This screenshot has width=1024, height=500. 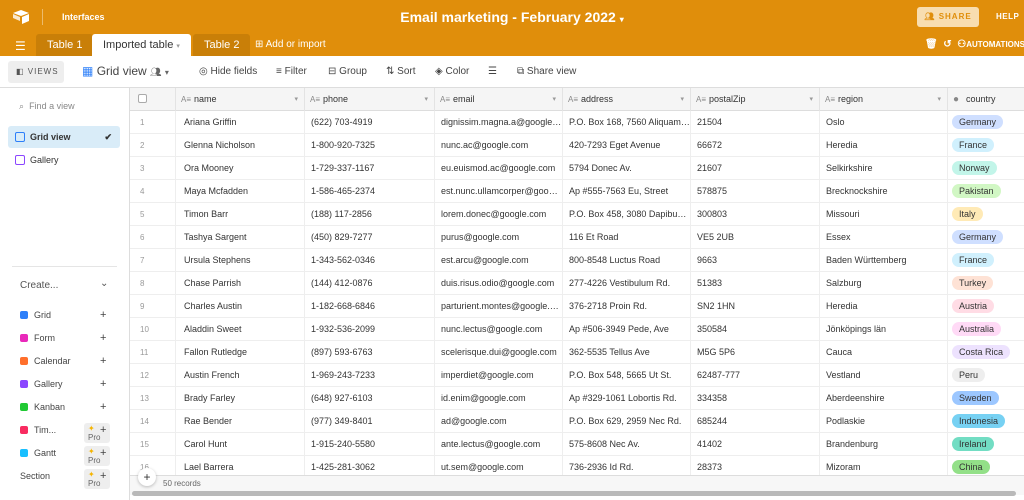 I want to click on column-header-country: ● country, so click(x=986, y=99).